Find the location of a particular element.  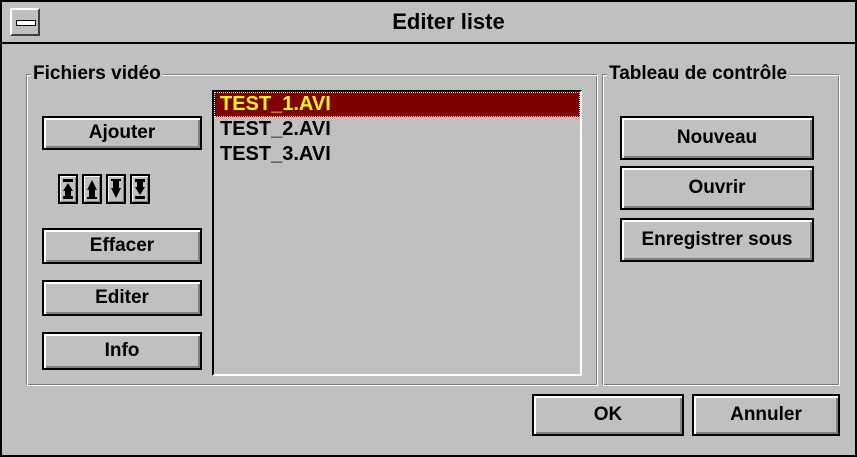

video-files-legend: Fichiers vidéo is located at coordinates (97, 74).